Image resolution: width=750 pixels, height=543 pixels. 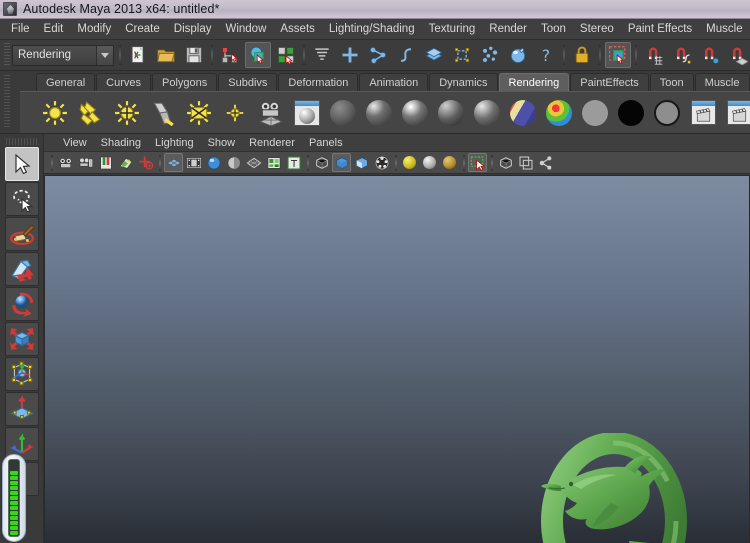 What do you see at coordinates (125, 162) in the screenshot?
I see `image-plane-icon` at bounding box center [125, 162].